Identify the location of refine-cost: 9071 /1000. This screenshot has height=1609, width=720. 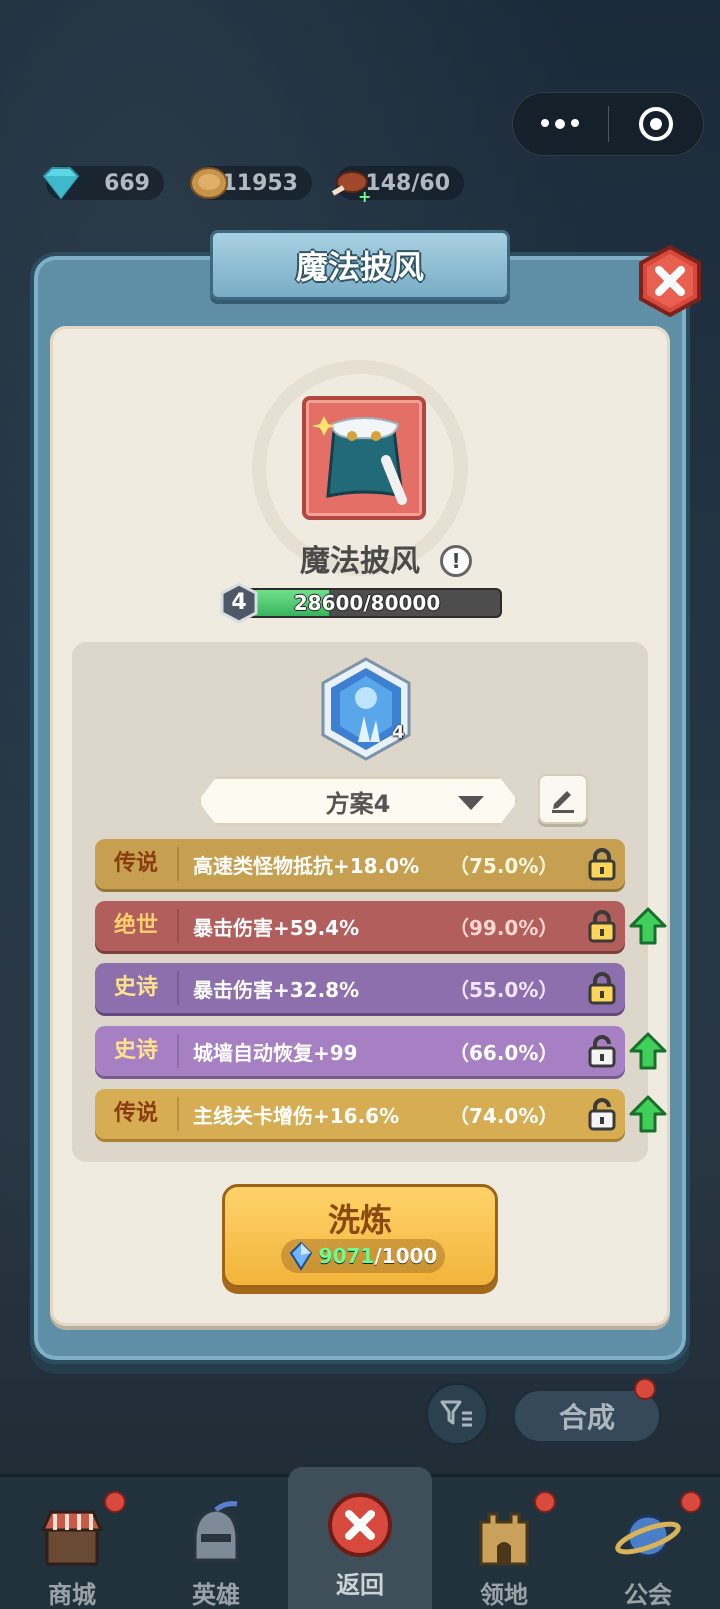
(363, 1256).